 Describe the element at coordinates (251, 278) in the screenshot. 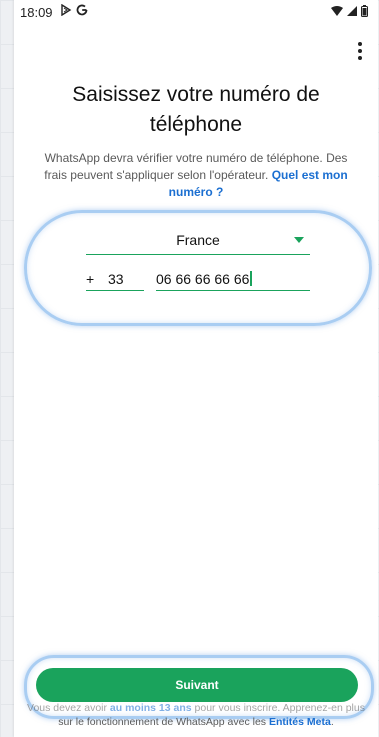

I see `text-cursor` at that location.